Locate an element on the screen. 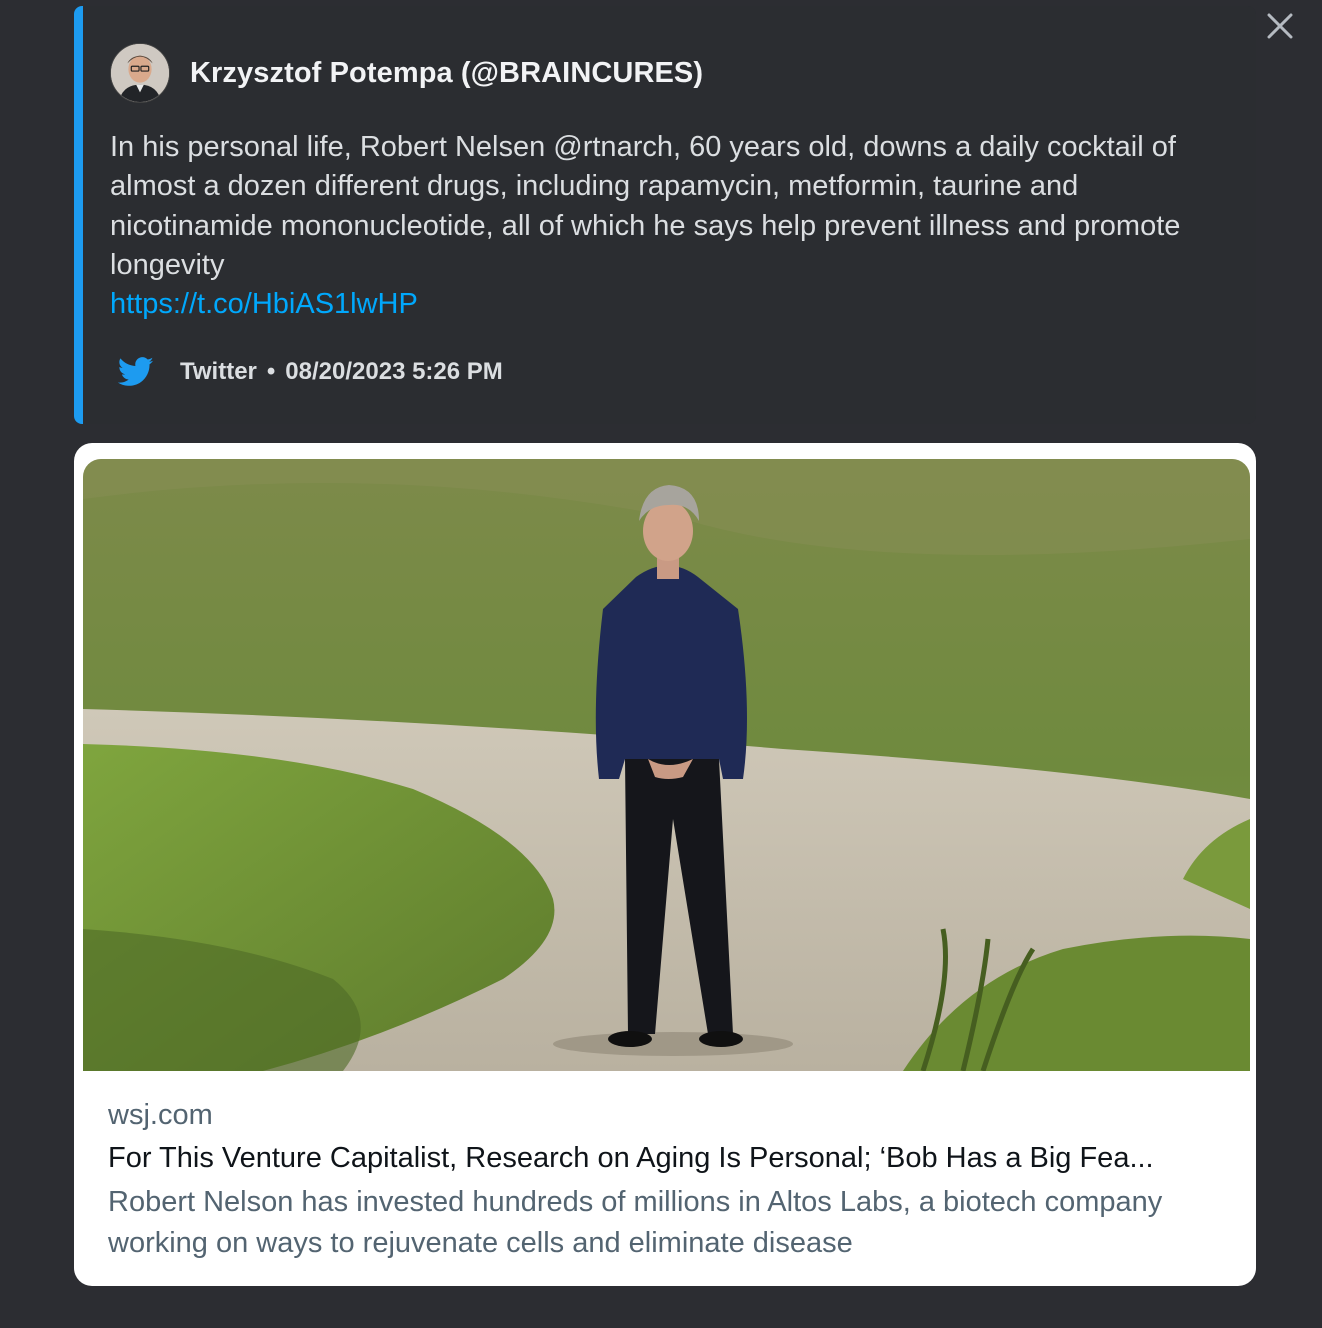 The width and height of the screenshot is (1322, 1328). twitter-bird-icon is located at coordinates (136, 372).